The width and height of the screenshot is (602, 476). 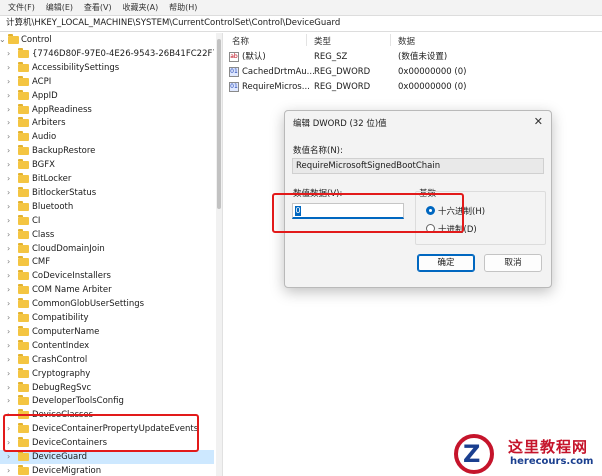 What do you see at coordinates (240, 41) in the screenshot?
I see `column-header-name: 名称` at bounding box center [240, 41].